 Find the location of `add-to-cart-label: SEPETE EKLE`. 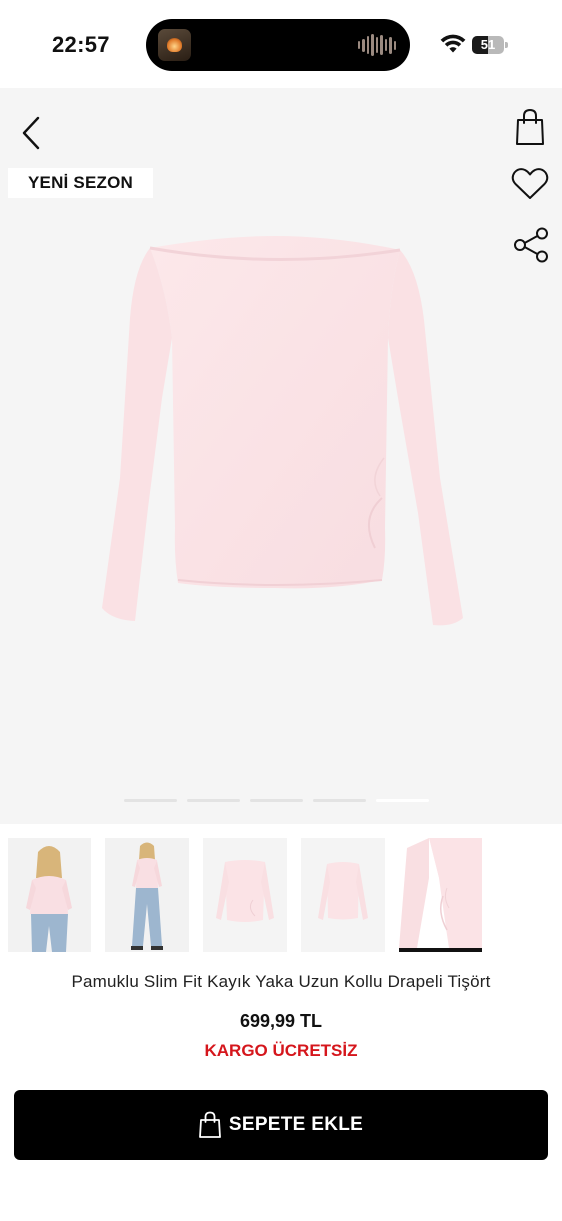

add-to-cart-label: SEPETE EKLE is located at coordinates (296, 1124).